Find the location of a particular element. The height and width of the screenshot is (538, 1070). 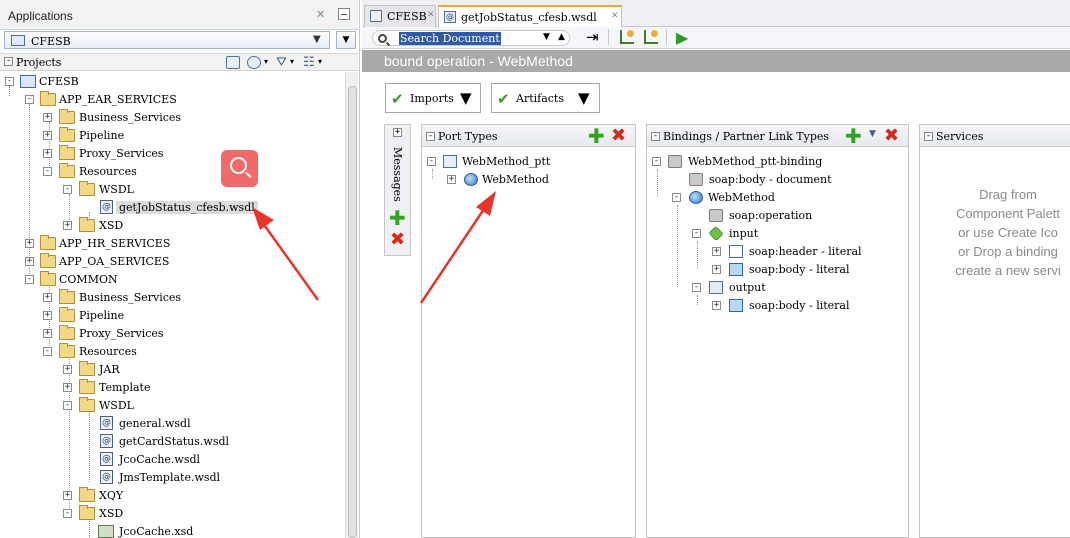

tree-item: JcoCache.xsd is located at coordinates (170, 530).